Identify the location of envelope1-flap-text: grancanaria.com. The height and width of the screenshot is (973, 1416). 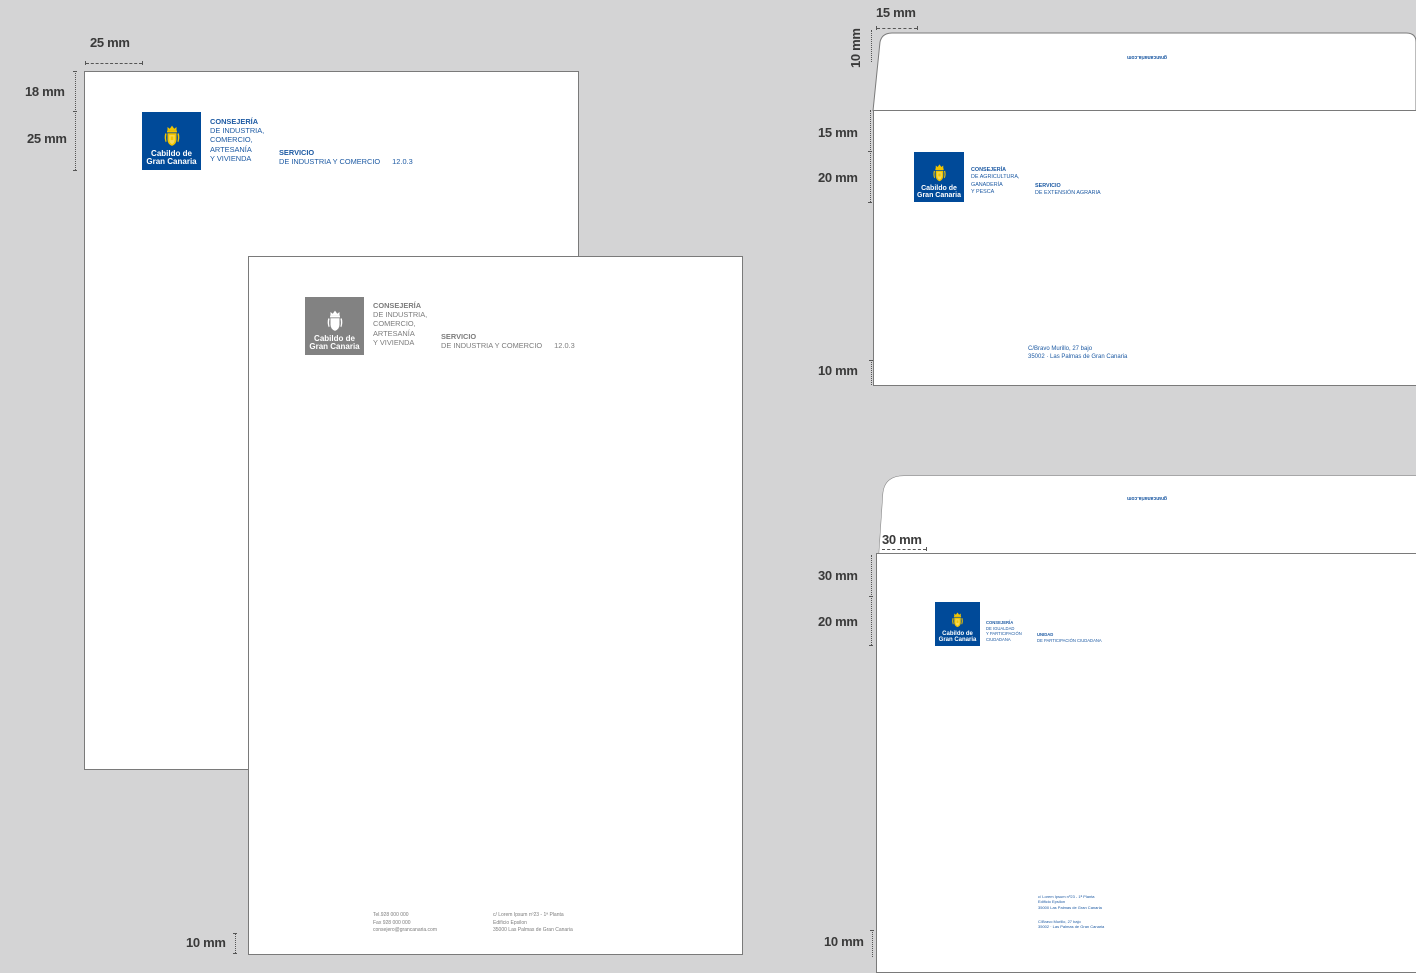
(1147, 57).